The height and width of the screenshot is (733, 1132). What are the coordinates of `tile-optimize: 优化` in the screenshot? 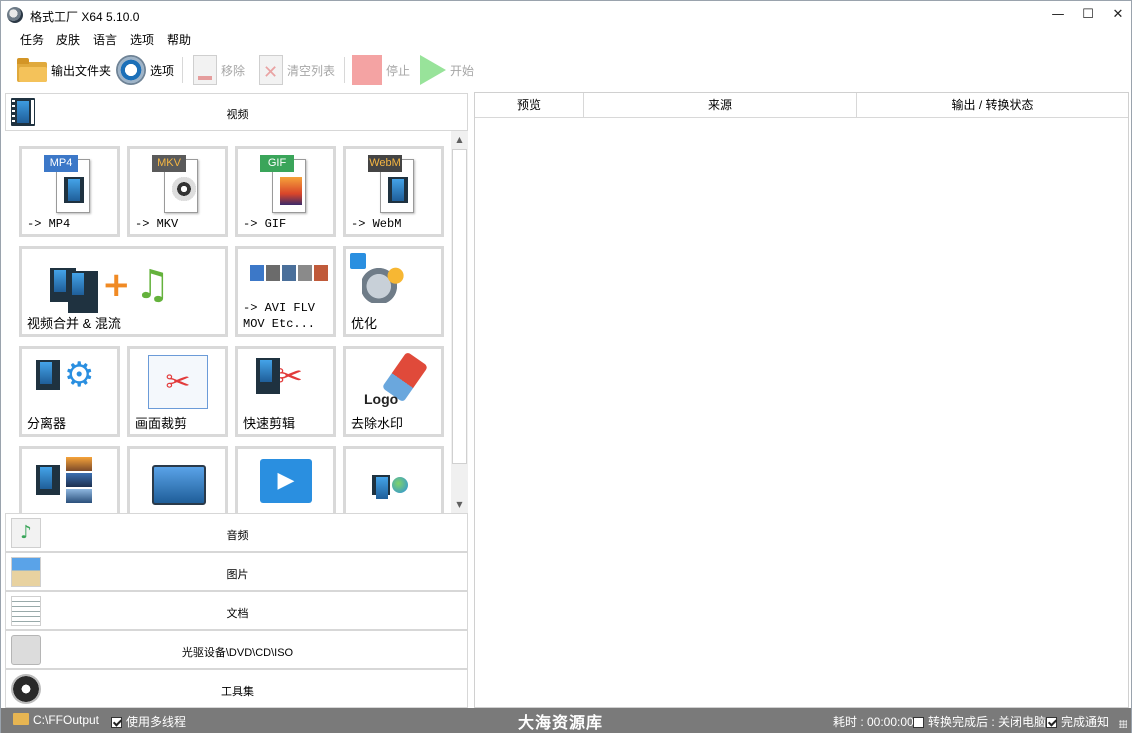 It's located at (393, 291).